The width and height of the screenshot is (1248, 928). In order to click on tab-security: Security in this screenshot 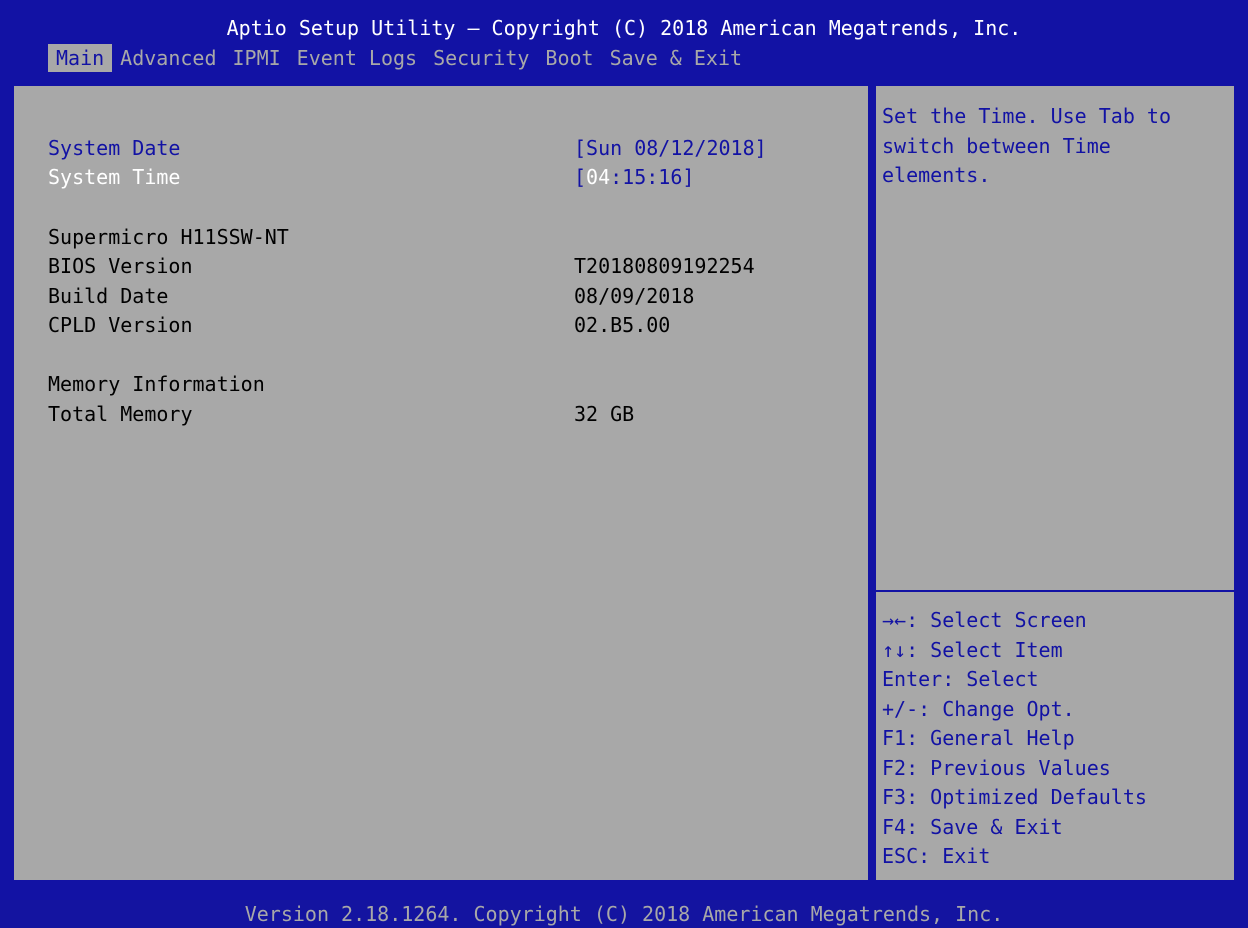, I will do `click(481, 59)`.